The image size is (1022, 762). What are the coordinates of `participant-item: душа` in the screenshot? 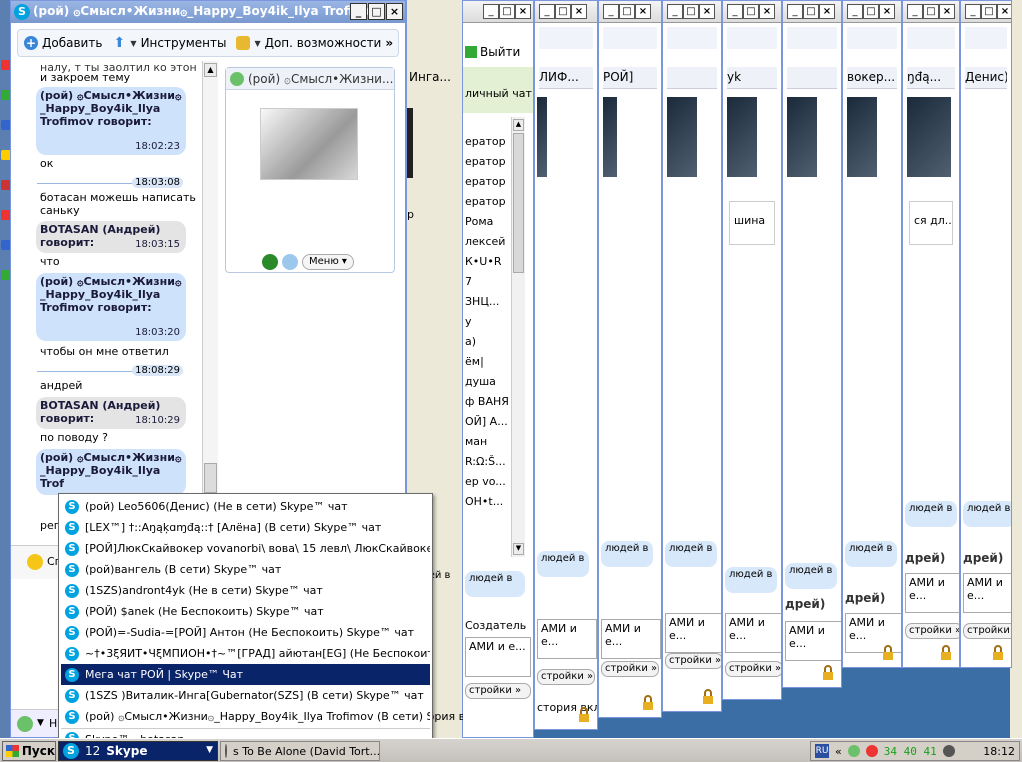 It's located at (487, 385).